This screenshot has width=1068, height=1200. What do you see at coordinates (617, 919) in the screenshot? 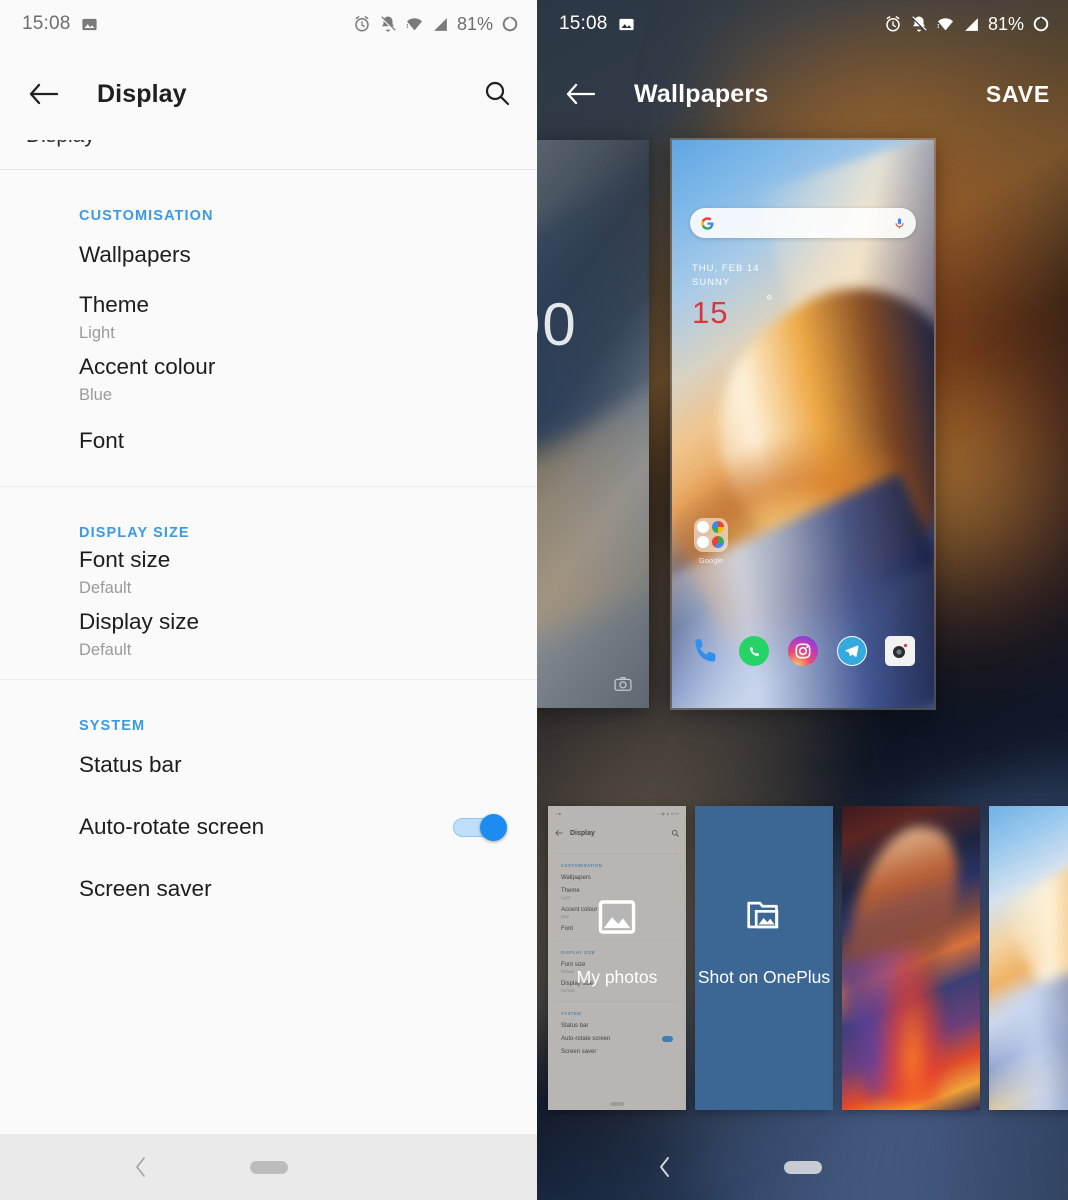
I see `photo-image-icon` at bounding box center [617, 919].